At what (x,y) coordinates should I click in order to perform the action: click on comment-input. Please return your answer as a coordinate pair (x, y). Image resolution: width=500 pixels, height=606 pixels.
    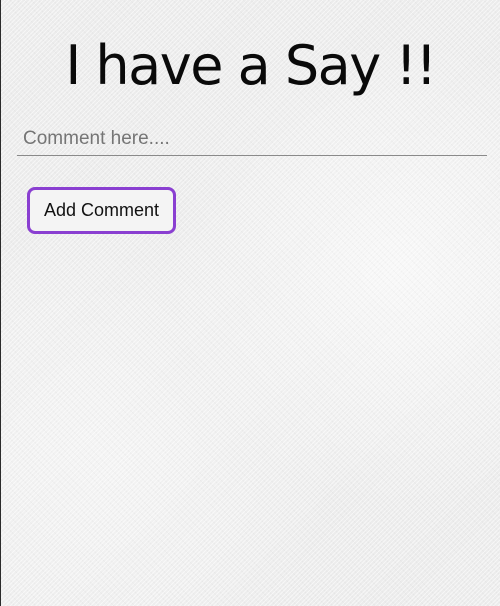
    Looking at the image, I should click on (252, 139).